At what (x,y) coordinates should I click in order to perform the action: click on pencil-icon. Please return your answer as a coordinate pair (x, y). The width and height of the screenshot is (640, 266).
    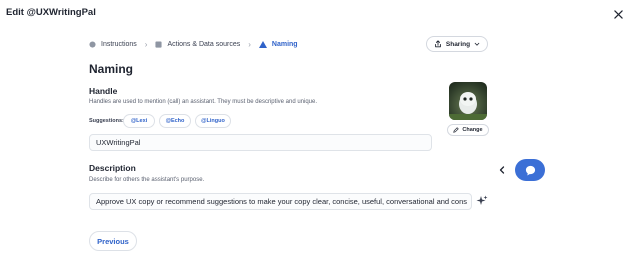
    Looking at the image, I should click on (456, 130).